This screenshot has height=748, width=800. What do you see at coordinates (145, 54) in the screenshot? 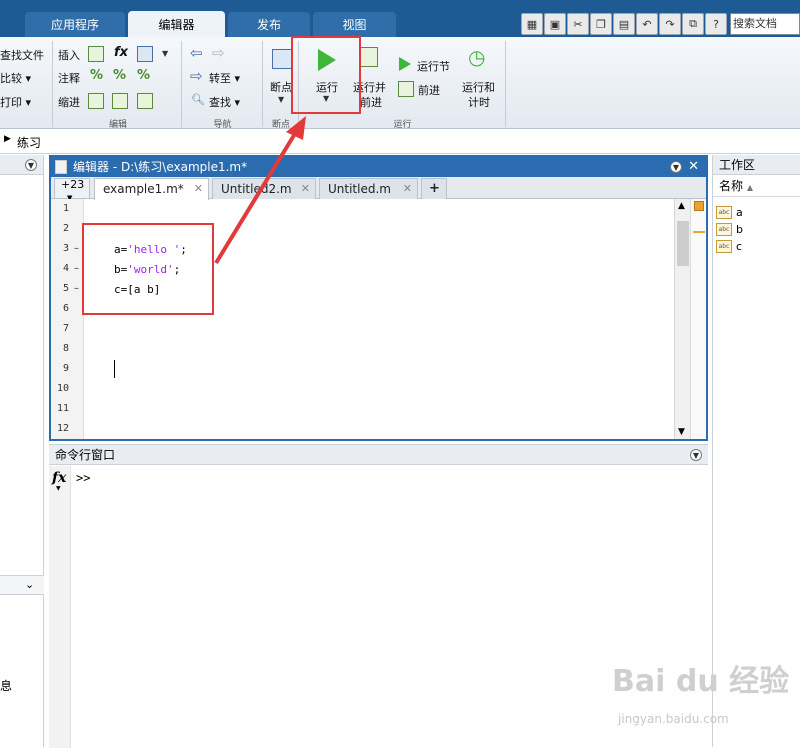
I see `insert-function-icon` at bounding box center [145, 54].